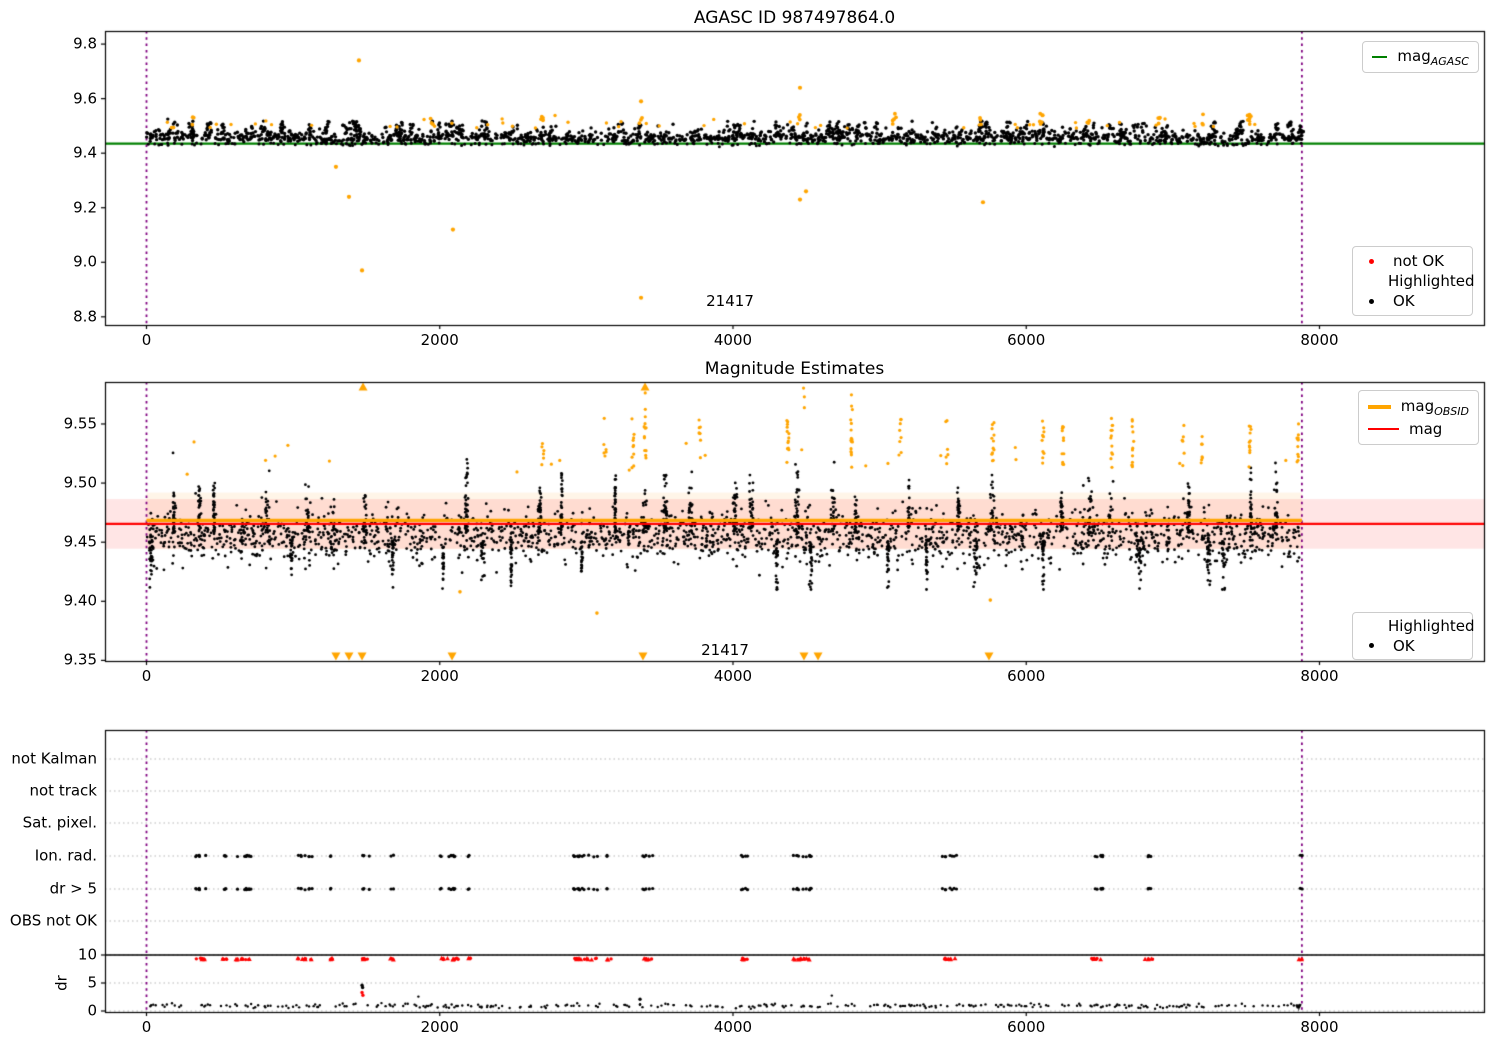 The height and width of the screenshot is (1050, 1500). Describe the element at coordinates (1418, 261) in the screenshot. I see `legend-label: not OK` at that location.